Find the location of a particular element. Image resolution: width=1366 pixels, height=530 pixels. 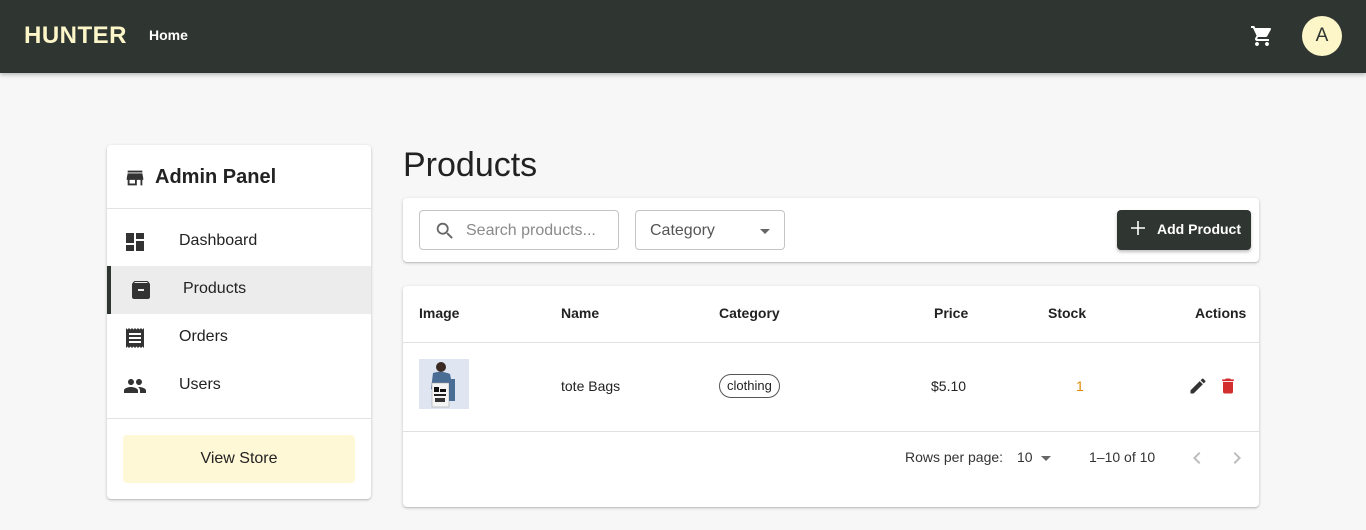

category-select: Category is located at coordinates (710, 230).